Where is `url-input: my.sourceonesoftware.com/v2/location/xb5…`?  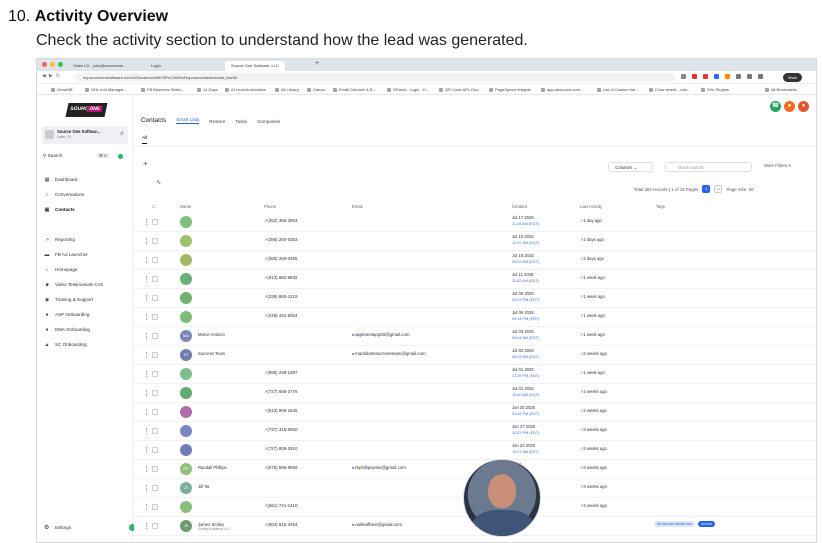
url-input: my.sourceonesoftware.com/v2/location/xb5… is located at coordinates (375, 77).